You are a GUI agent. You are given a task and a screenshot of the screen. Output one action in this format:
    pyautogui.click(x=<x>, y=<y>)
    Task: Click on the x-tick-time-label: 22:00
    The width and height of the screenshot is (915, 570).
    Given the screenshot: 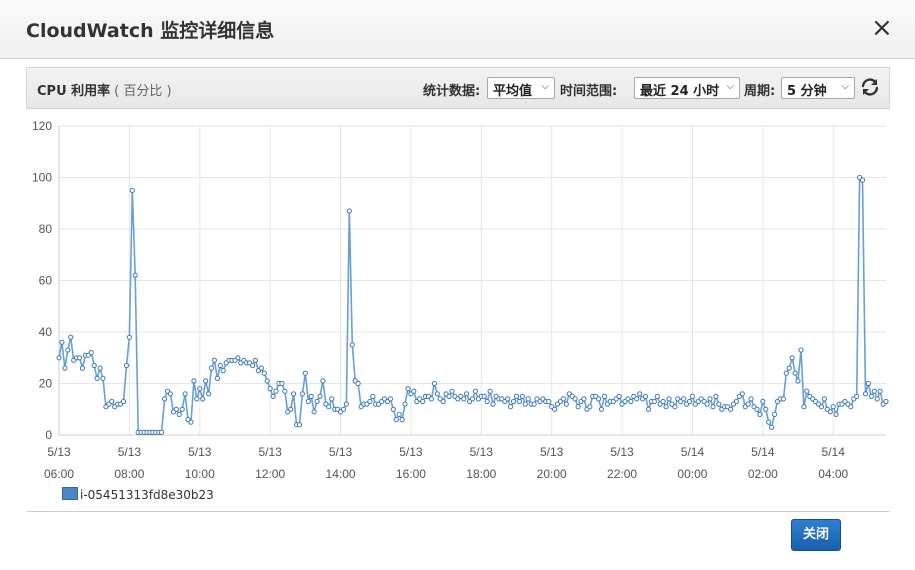 What is the action you would take?
    pyautogui.click(x=622, y=474)
    